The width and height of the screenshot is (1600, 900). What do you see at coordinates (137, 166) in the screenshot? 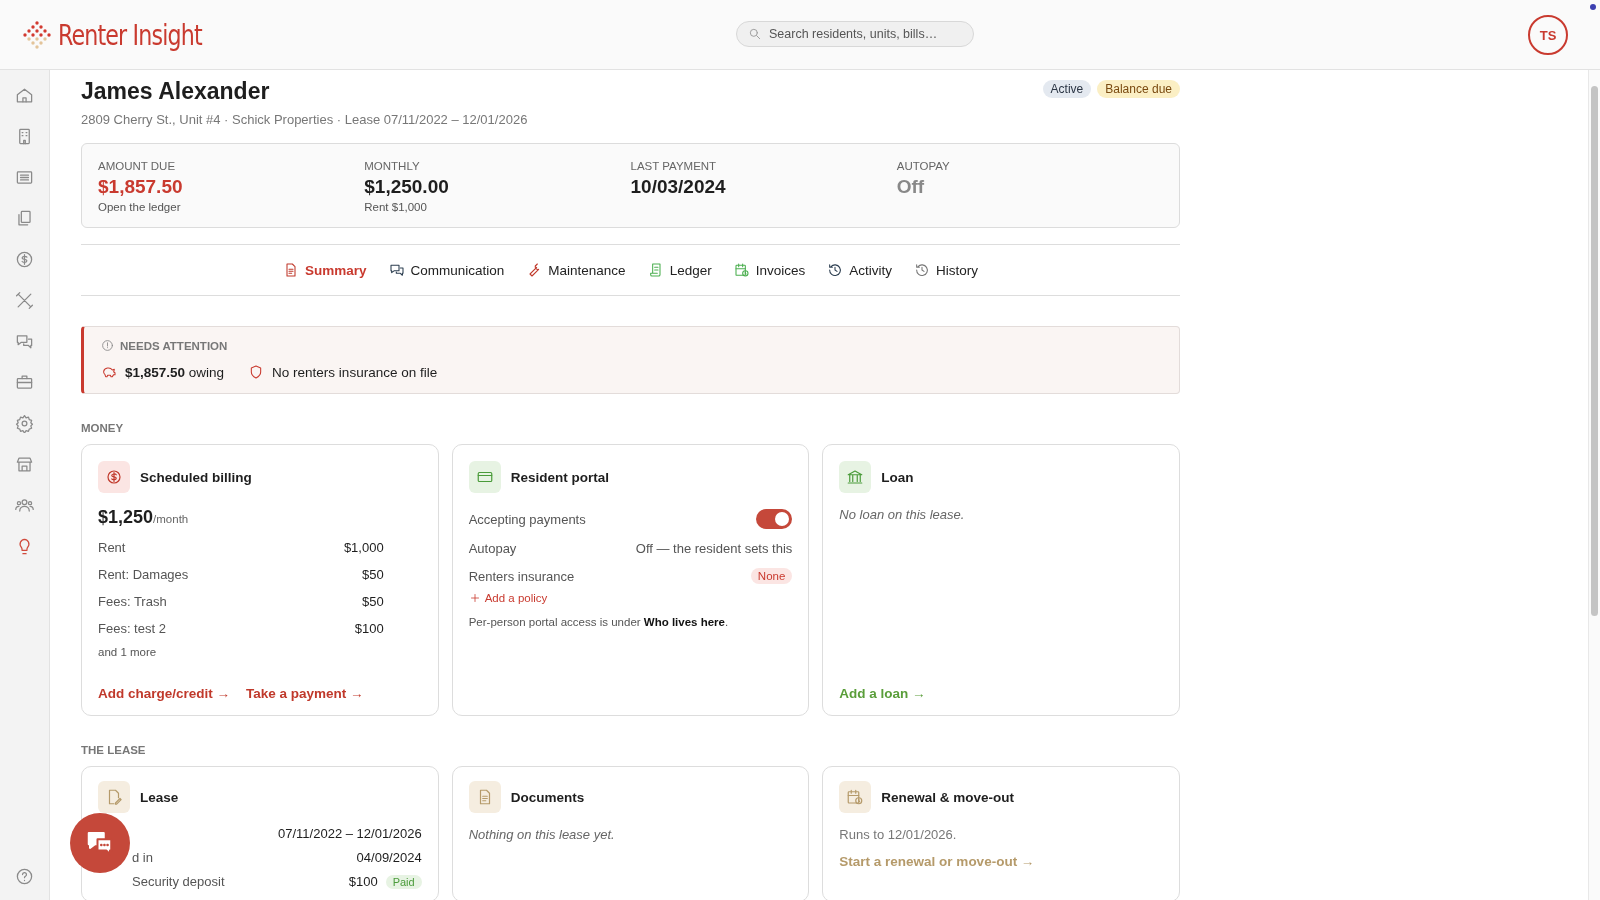
I see `summary-label: AMOUNT DUE` at bounding box center [137, 166].